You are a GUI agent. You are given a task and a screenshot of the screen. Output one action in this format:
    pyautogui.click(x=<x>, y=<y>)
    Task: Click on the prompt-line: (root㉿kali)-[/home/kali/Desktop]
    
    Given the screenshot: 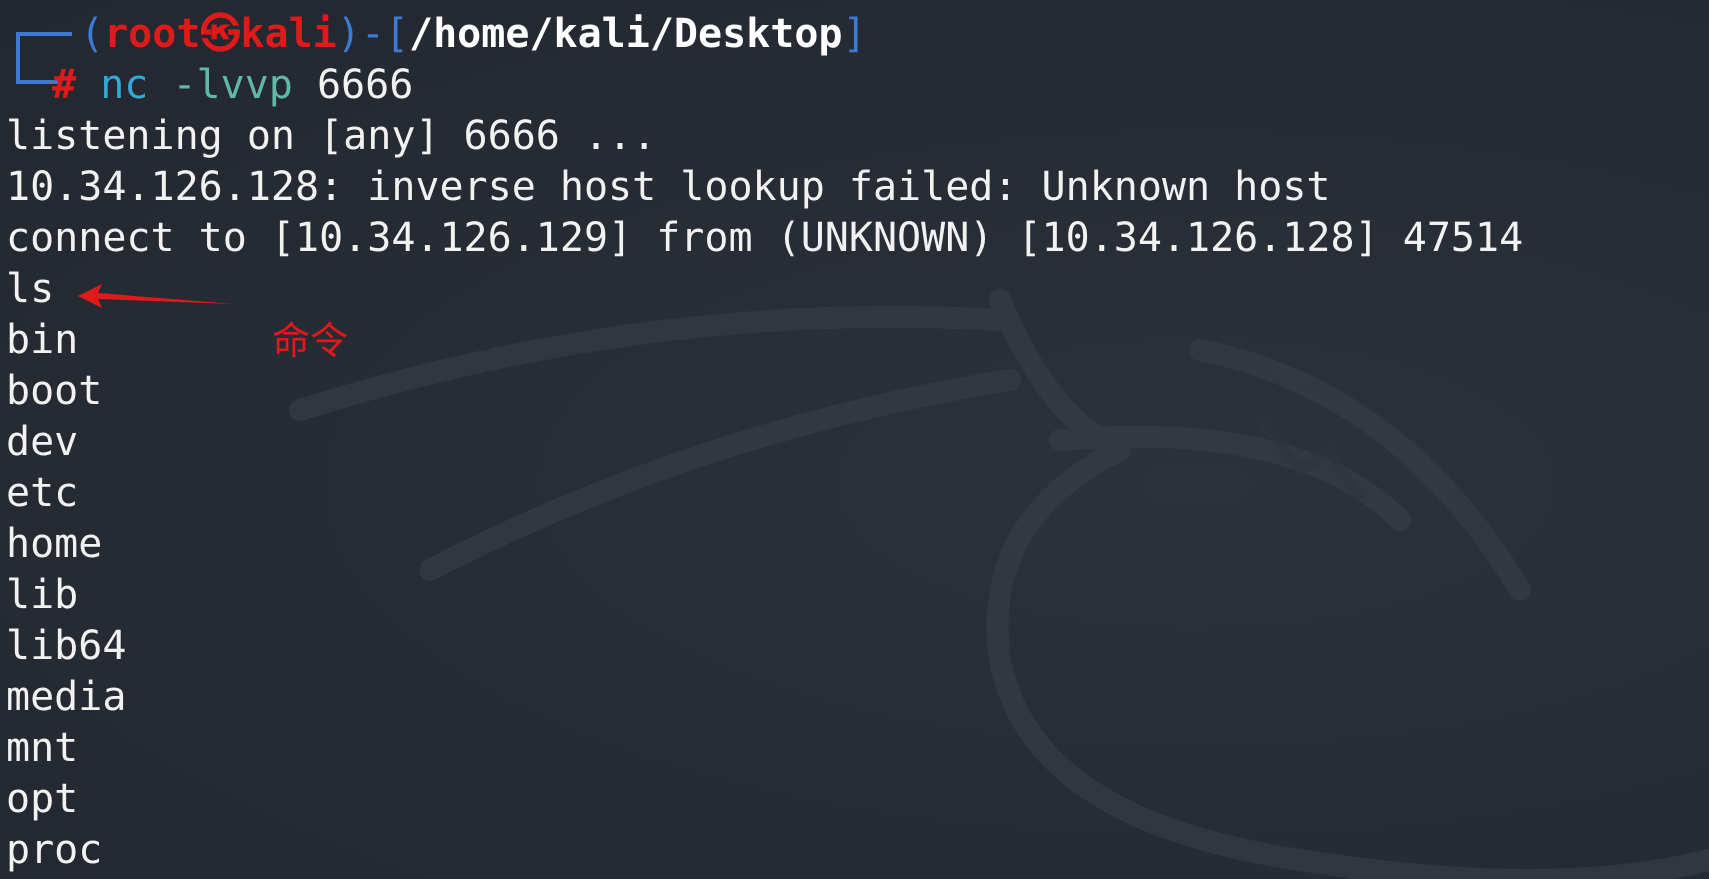 What is the action you would take?
    pyautogui.click(x=473, y=34)
    